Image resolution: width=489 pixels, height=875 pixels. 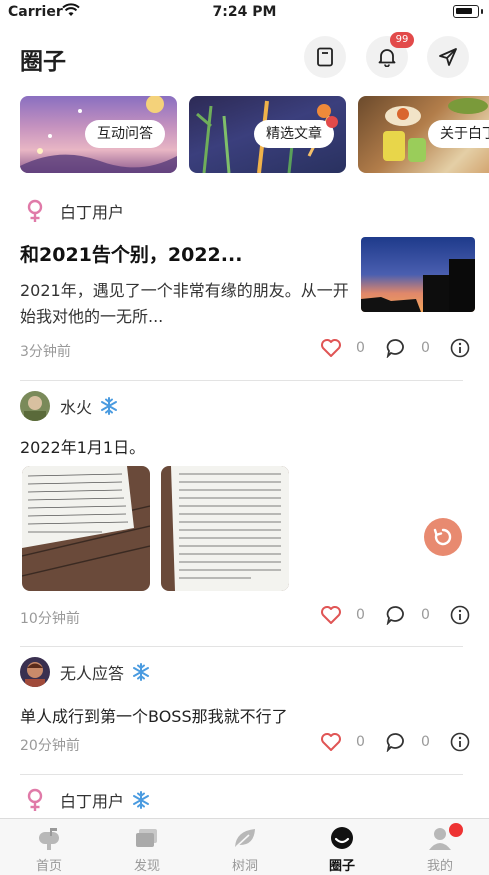 I want to click on page-header: 圈子 99, so click(x=244, y=56).